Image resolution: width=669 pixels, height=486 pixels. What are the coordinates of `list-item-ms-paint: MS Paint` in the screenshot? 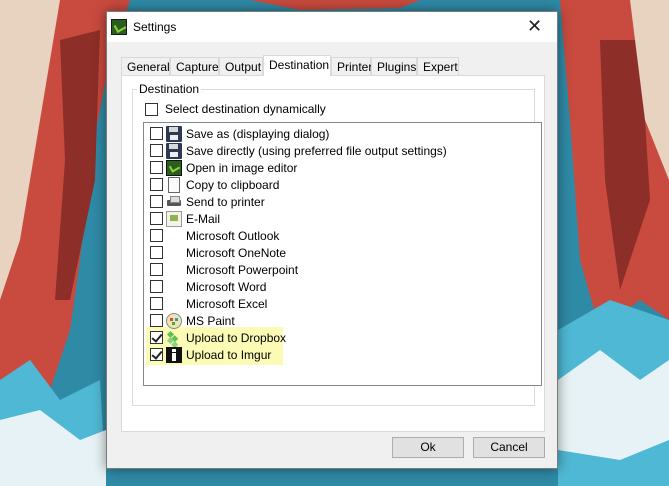 It's located at (193, 320).